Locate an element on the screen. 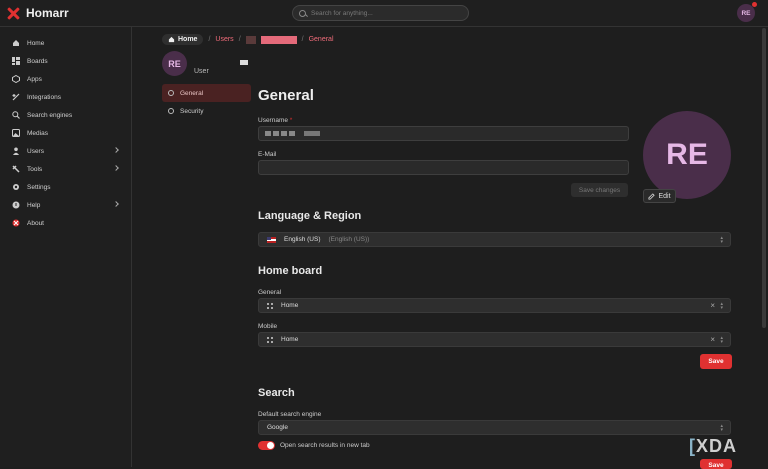 The height and width of the screenshot is (469, 768). sidebar-item-search-engines: Search engines is located at coordinates (66, 115).